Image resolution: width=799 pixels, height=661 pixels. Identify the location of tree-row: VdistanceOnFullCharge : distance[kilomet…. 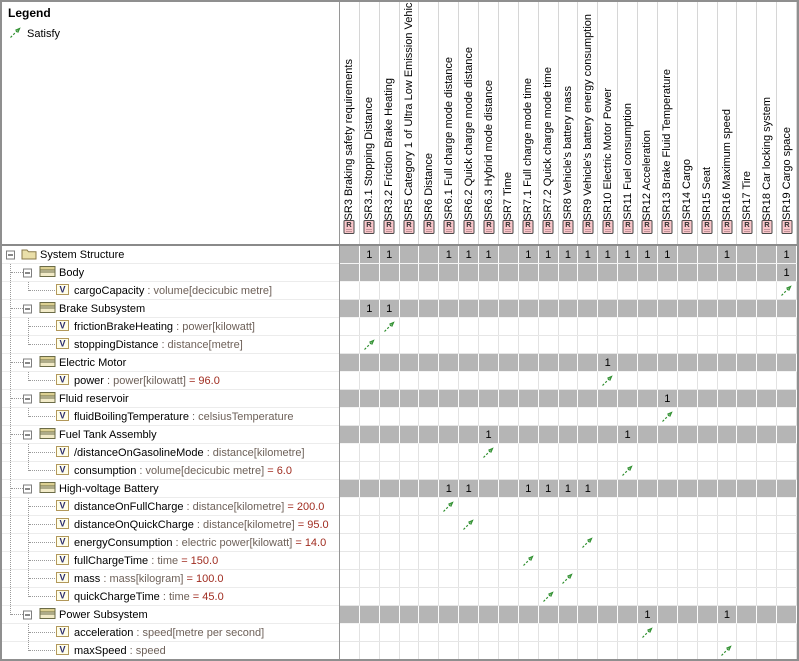
(170, 507).